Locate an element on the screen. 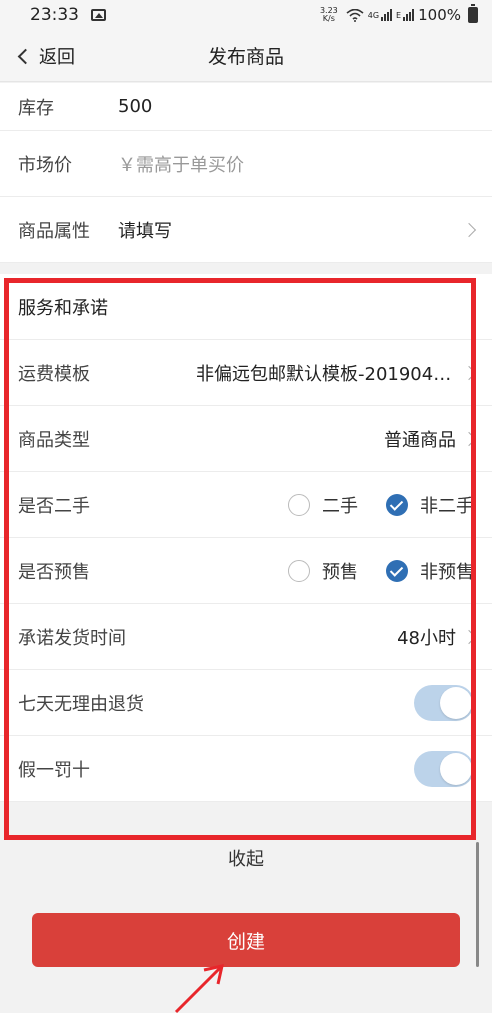 This screenshot has width=492, height=1013. second-hand-row: 是否二手 二手 非二手 is located at coordinates (246, 505).